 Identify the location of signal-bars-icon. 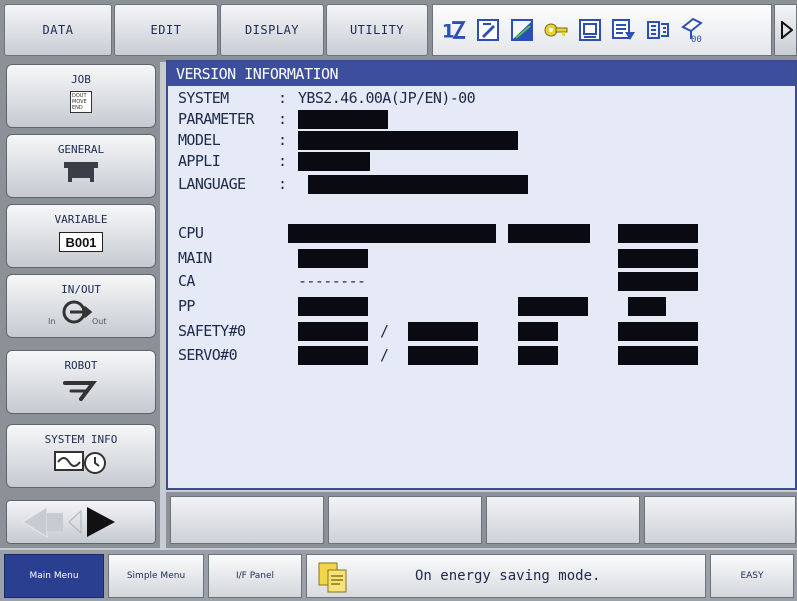
(522, 30).